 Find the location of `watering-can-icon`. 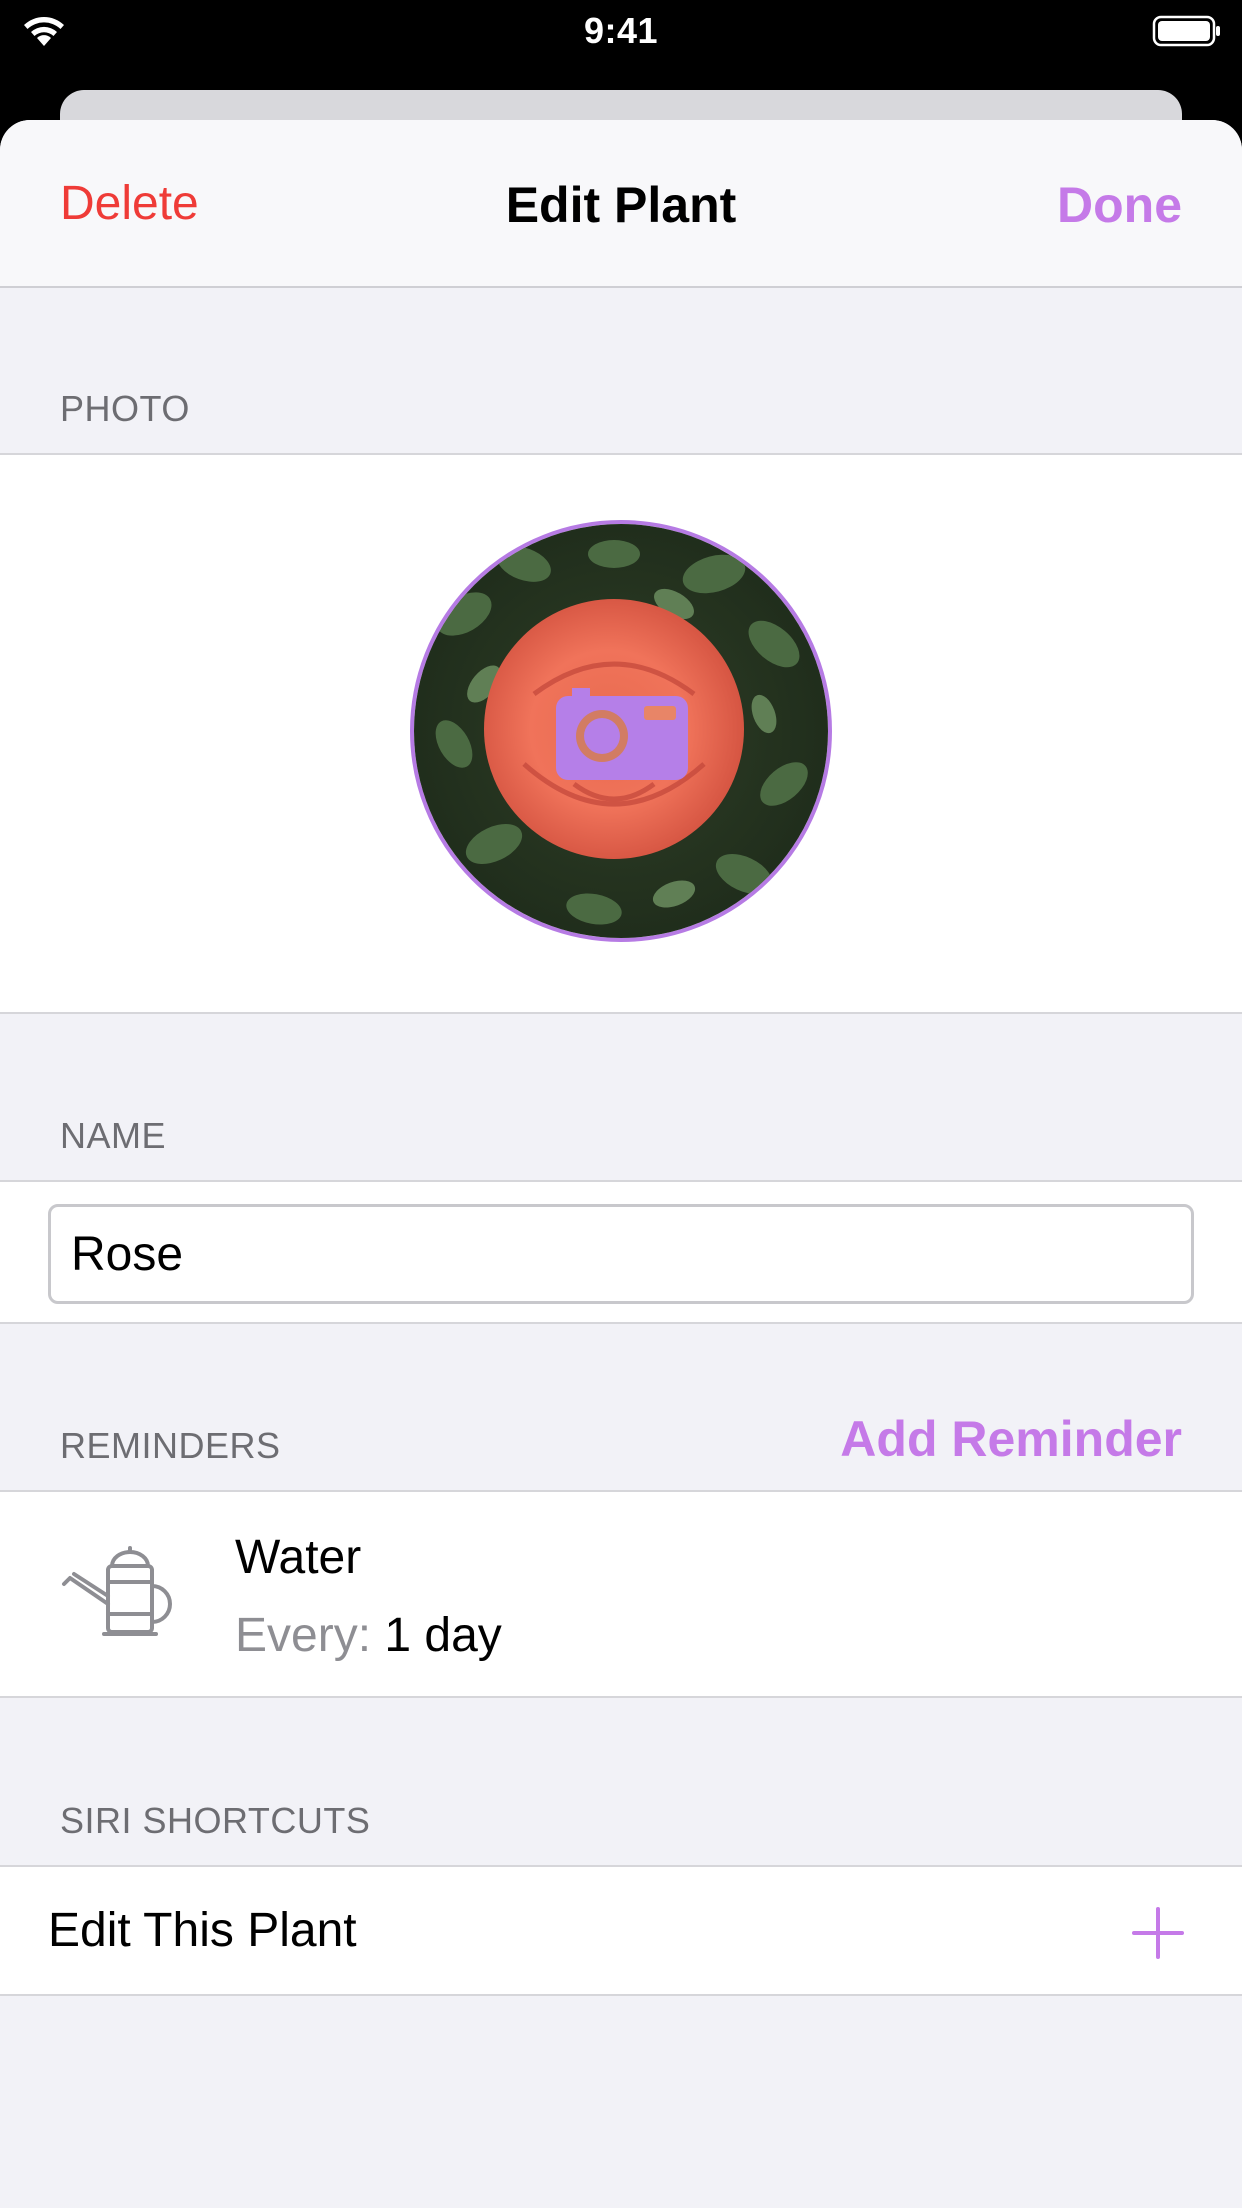

watering-can-icon is located at coordinates (117, 1591).